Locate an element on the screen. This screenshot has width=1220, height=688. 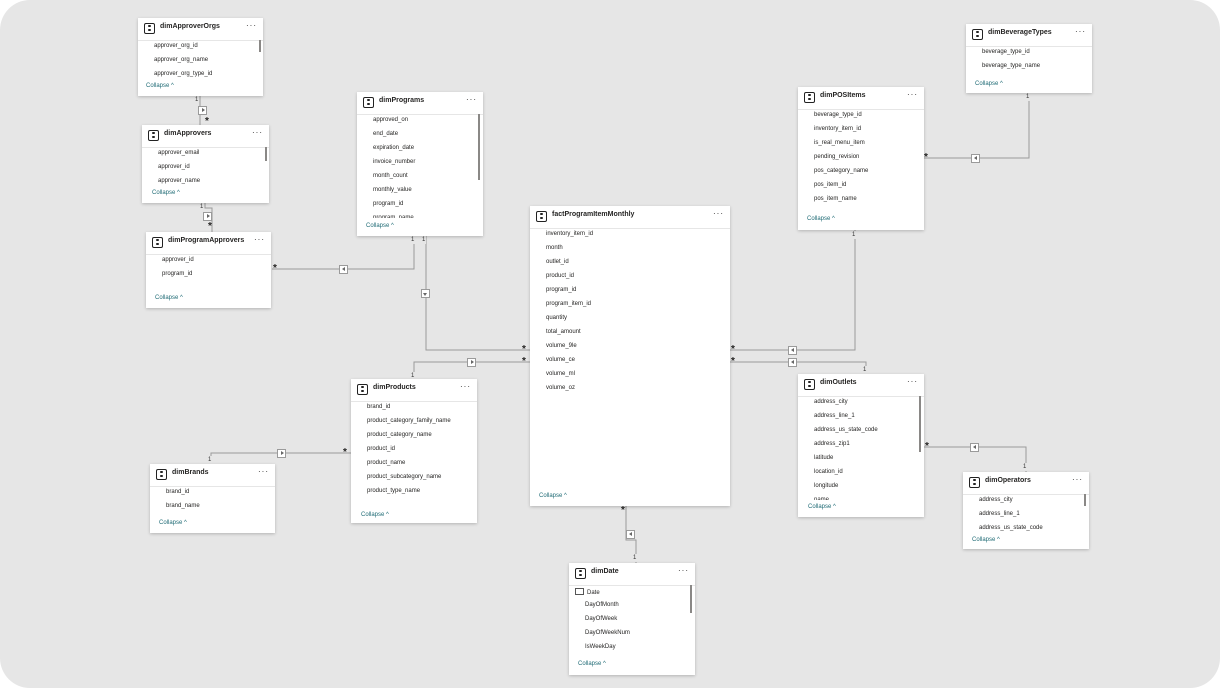
field-pos-category-name: pos_category_name is located at coordinates (841, 171).